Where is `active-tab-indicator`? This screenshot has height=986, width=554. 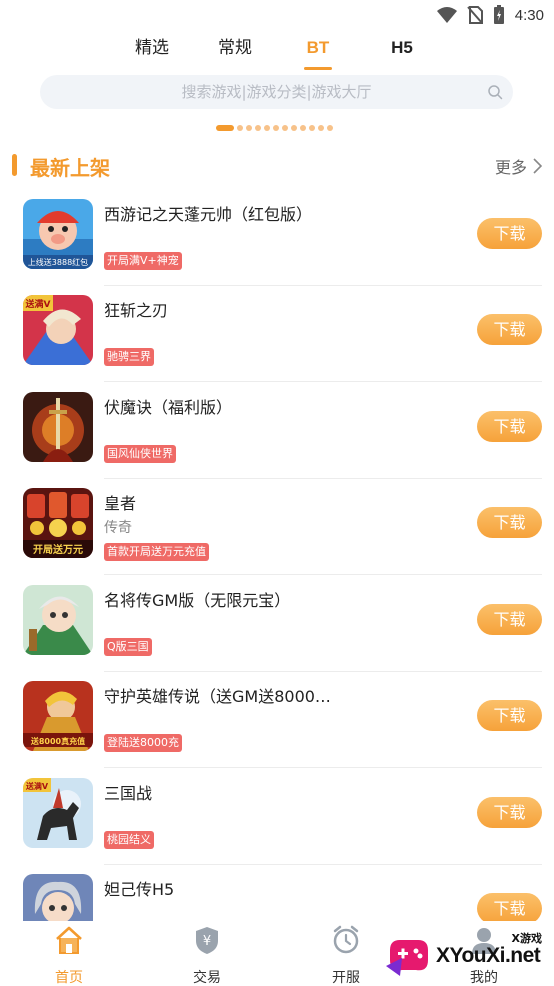
active-tab-indicator is located at coordinates (318, 68).